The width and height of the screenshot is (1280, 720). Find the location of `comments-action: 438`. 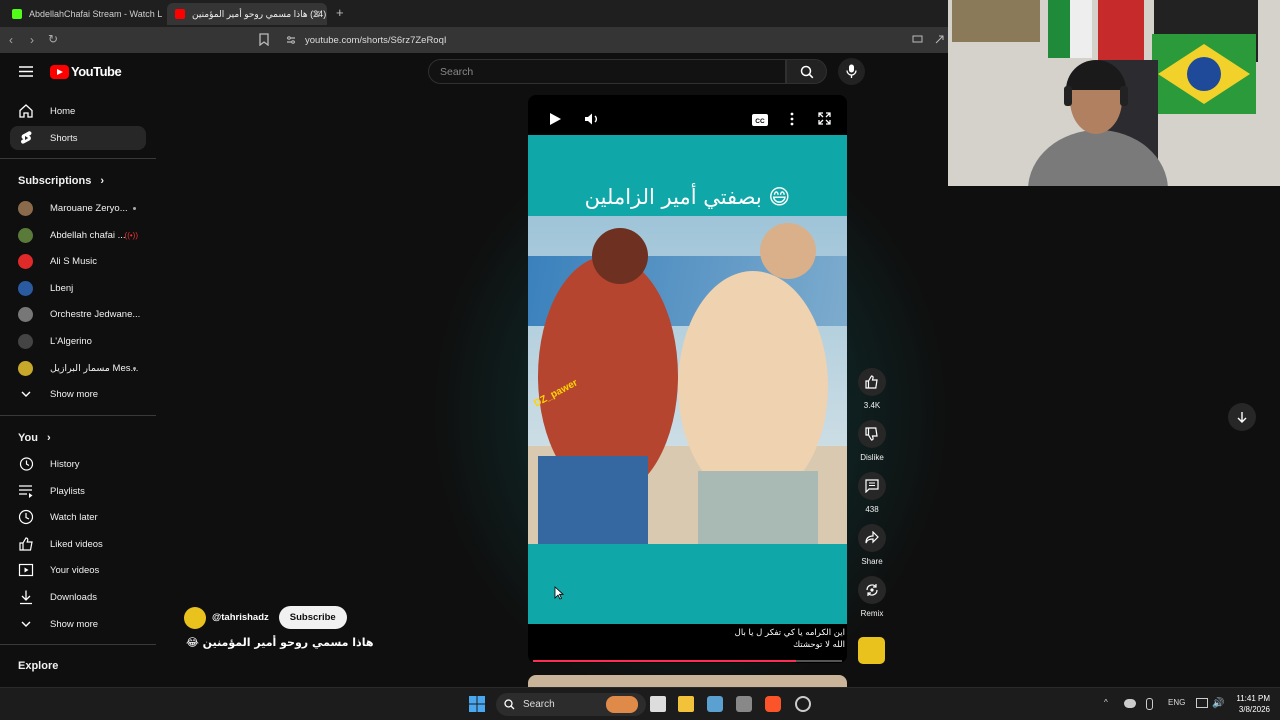

comments-action: 438 is located at coordinates (872, 493).